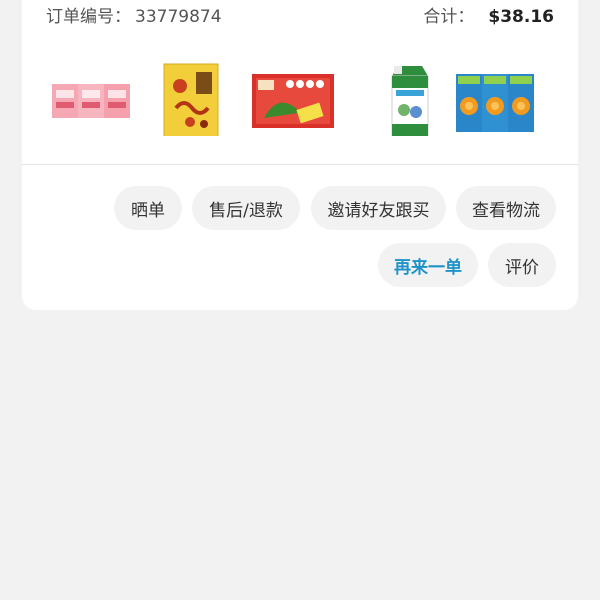 This screenshot has width=600, height=600. Describe the element at coordinates (521, 16) in the screenshot. I see `order-total-value: $38.16` at that location.